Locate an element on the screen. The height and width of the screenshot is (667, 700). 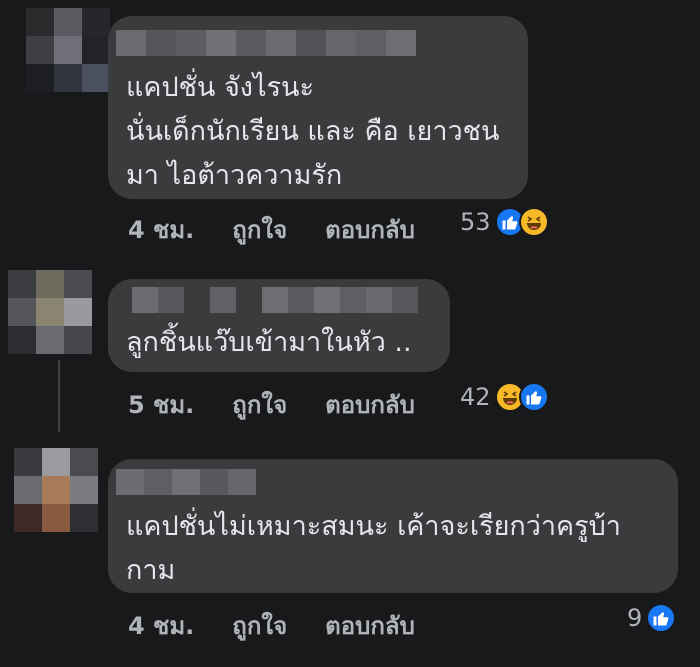
reaction-count: 9 is located at coordinates (635, 618).